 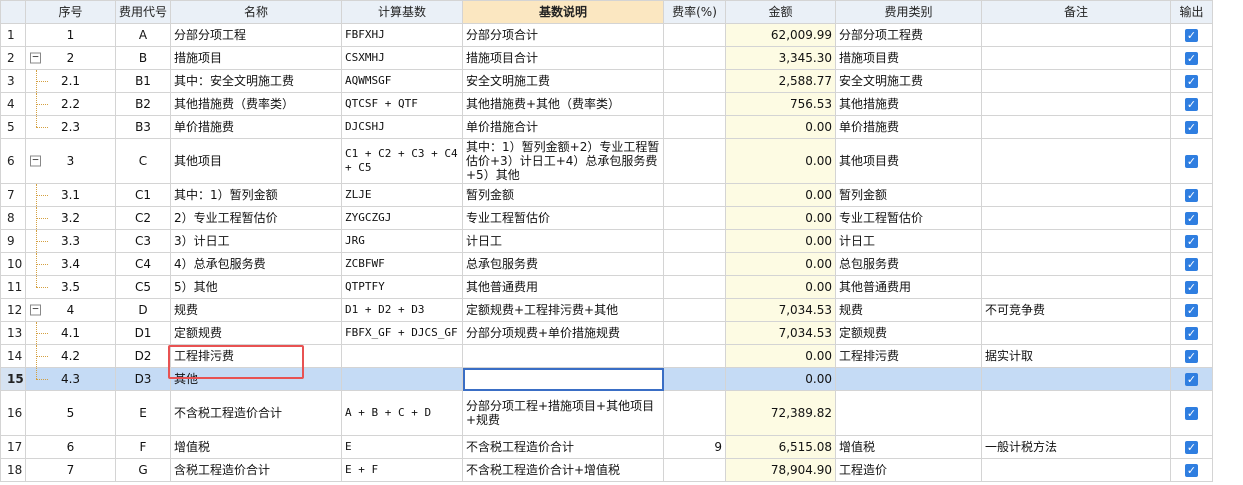 I want to click on table-row: 11 3.5 C5 5）其他 QTPTFY 其他普通费用 0.00 其他普通费用 ✓, so click(x=606, y=287).